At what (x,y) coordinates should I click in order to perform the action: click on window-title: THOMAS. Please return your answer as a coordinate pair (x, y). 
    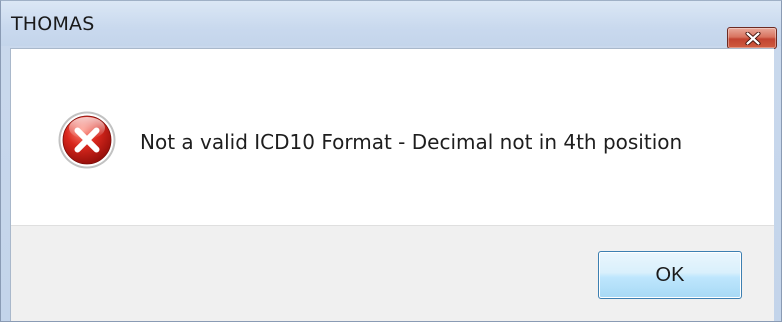
    Looking at the image, I should click on (53, 24).